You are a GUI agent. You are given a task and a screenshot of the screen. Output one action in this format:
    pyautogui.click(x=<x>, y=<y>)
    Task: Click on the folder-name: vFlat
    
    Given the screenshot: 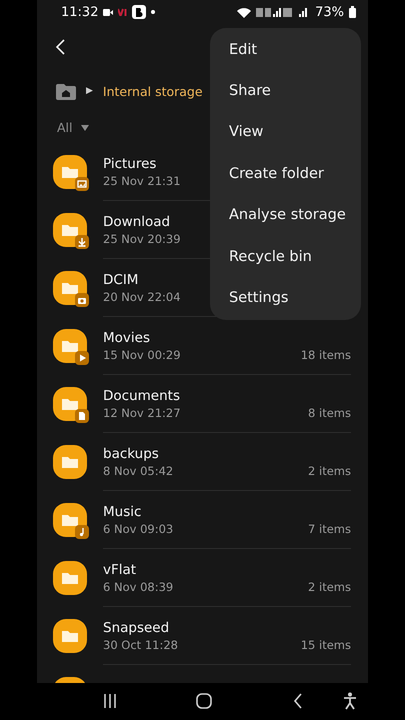 What is the action you would take?
    pyautogui.click(x=119, y=570)
    